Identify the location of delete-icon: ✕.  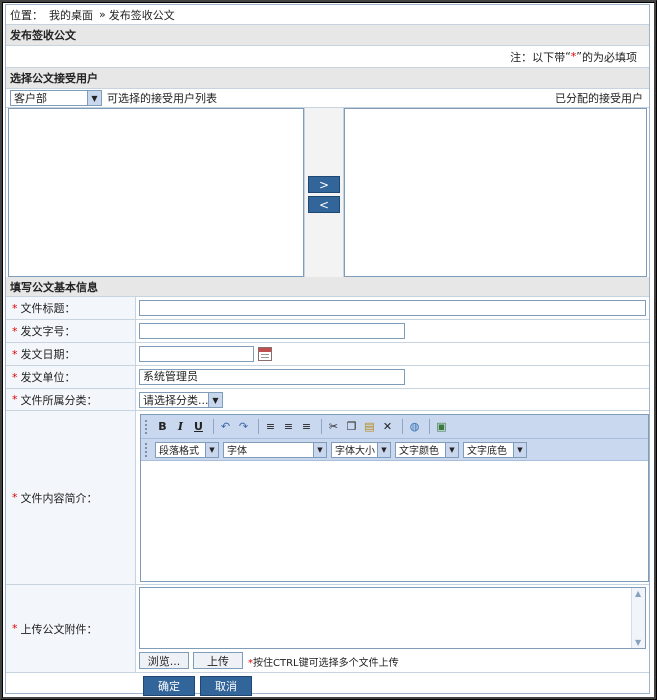
(387, 426).